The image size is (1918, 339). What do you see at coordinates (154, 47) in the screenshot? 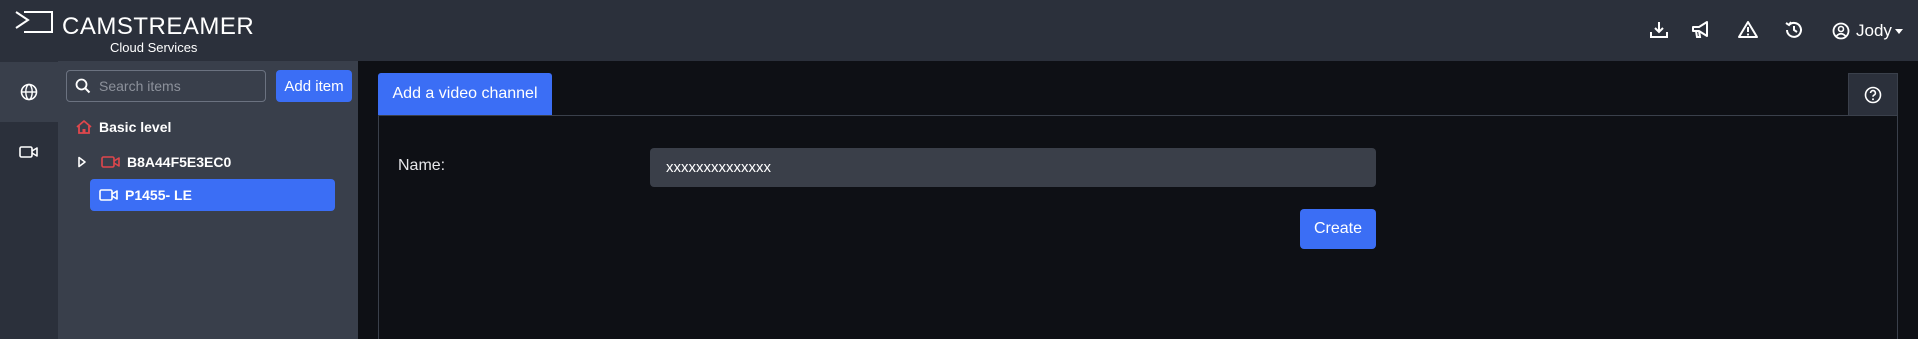
I see `brand-subtitle: Cloud Services` at bounding box center [154, 47].